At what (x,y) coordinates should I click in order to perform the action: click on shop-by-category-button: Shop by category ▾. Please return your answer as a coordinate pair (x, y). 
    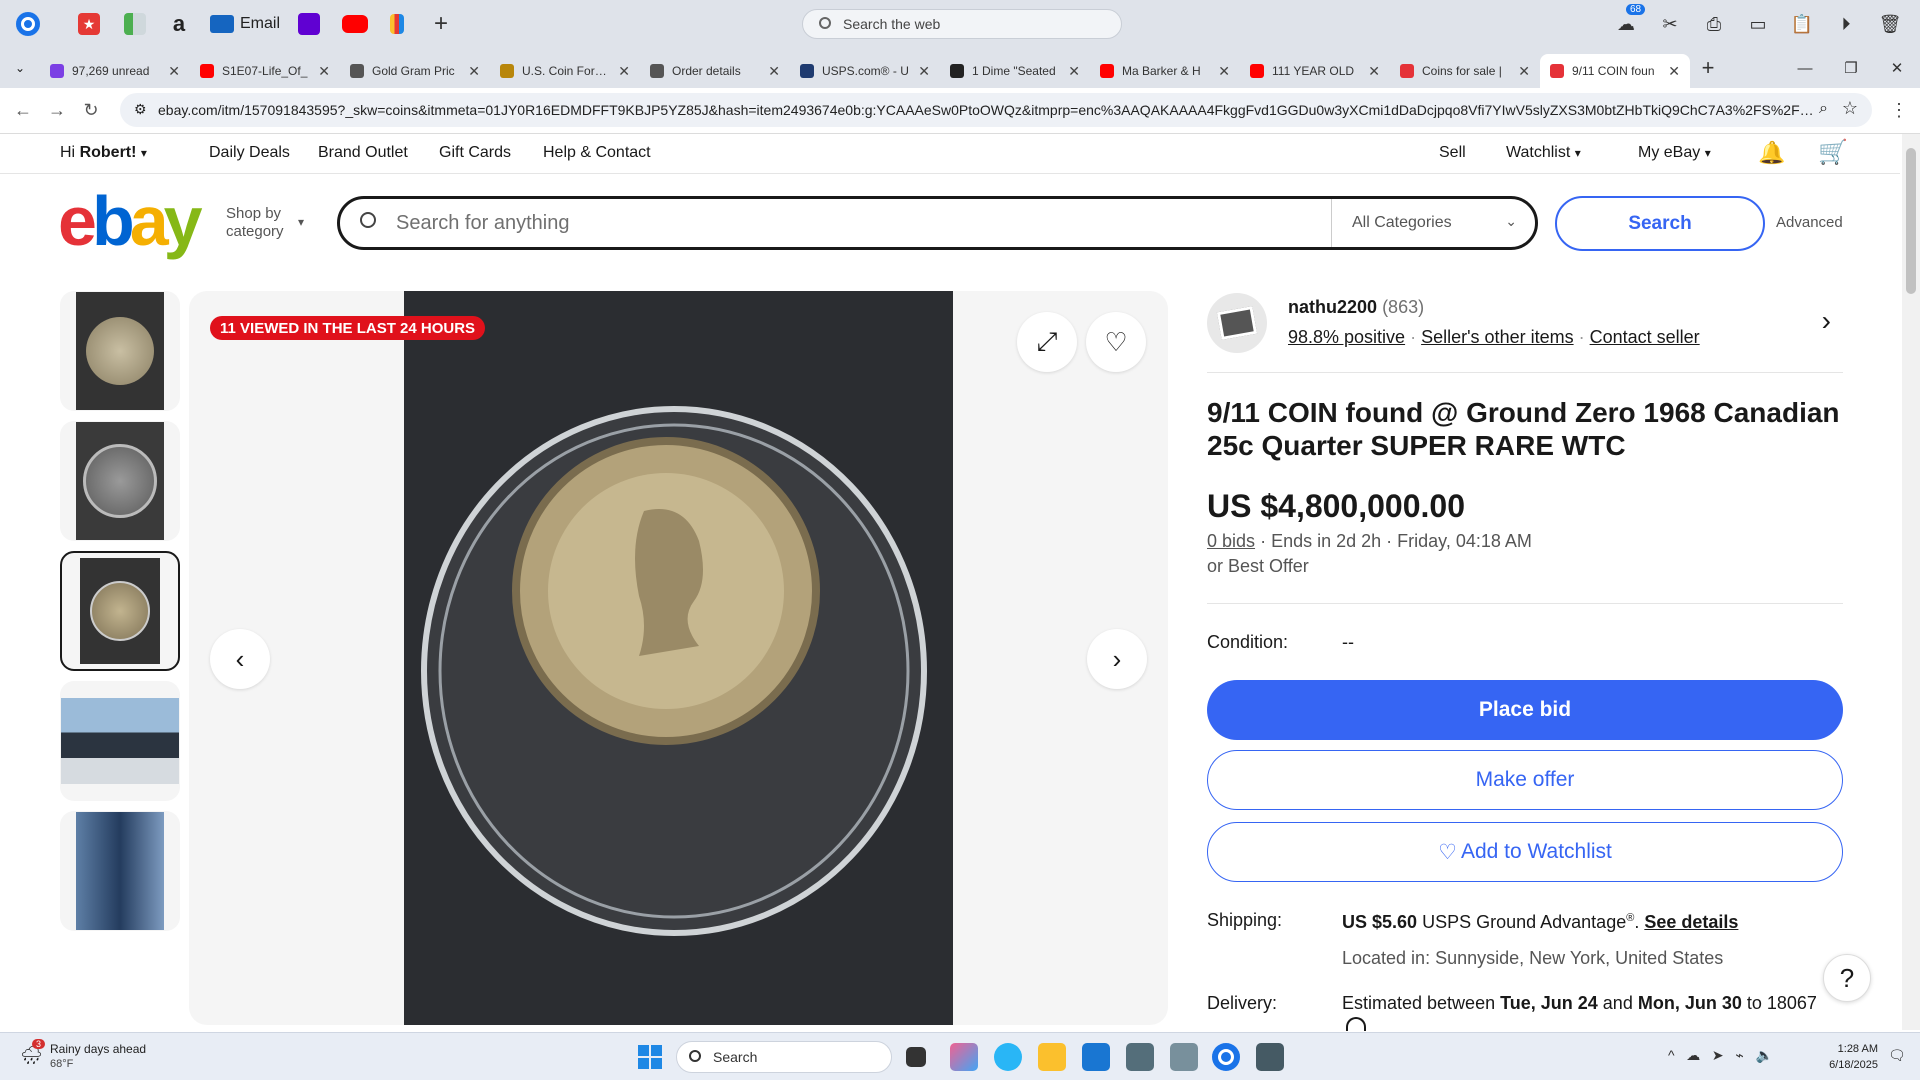
    Looking at the image, I should click on (265, 223).